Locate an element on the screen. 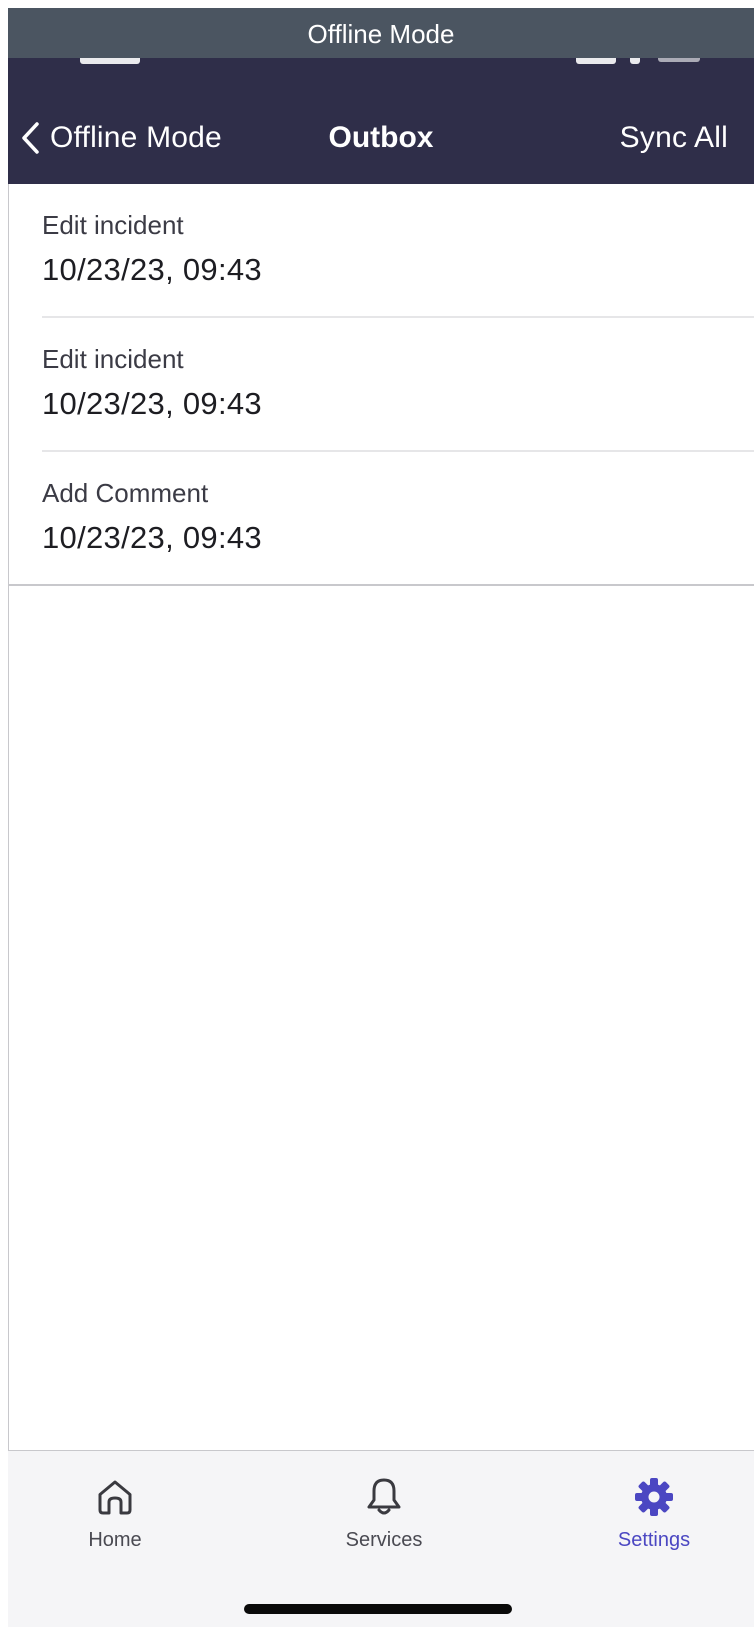 This screenshot has width=754, height=1627. tab-settings: Settings is located at coordinates (654, 1521).